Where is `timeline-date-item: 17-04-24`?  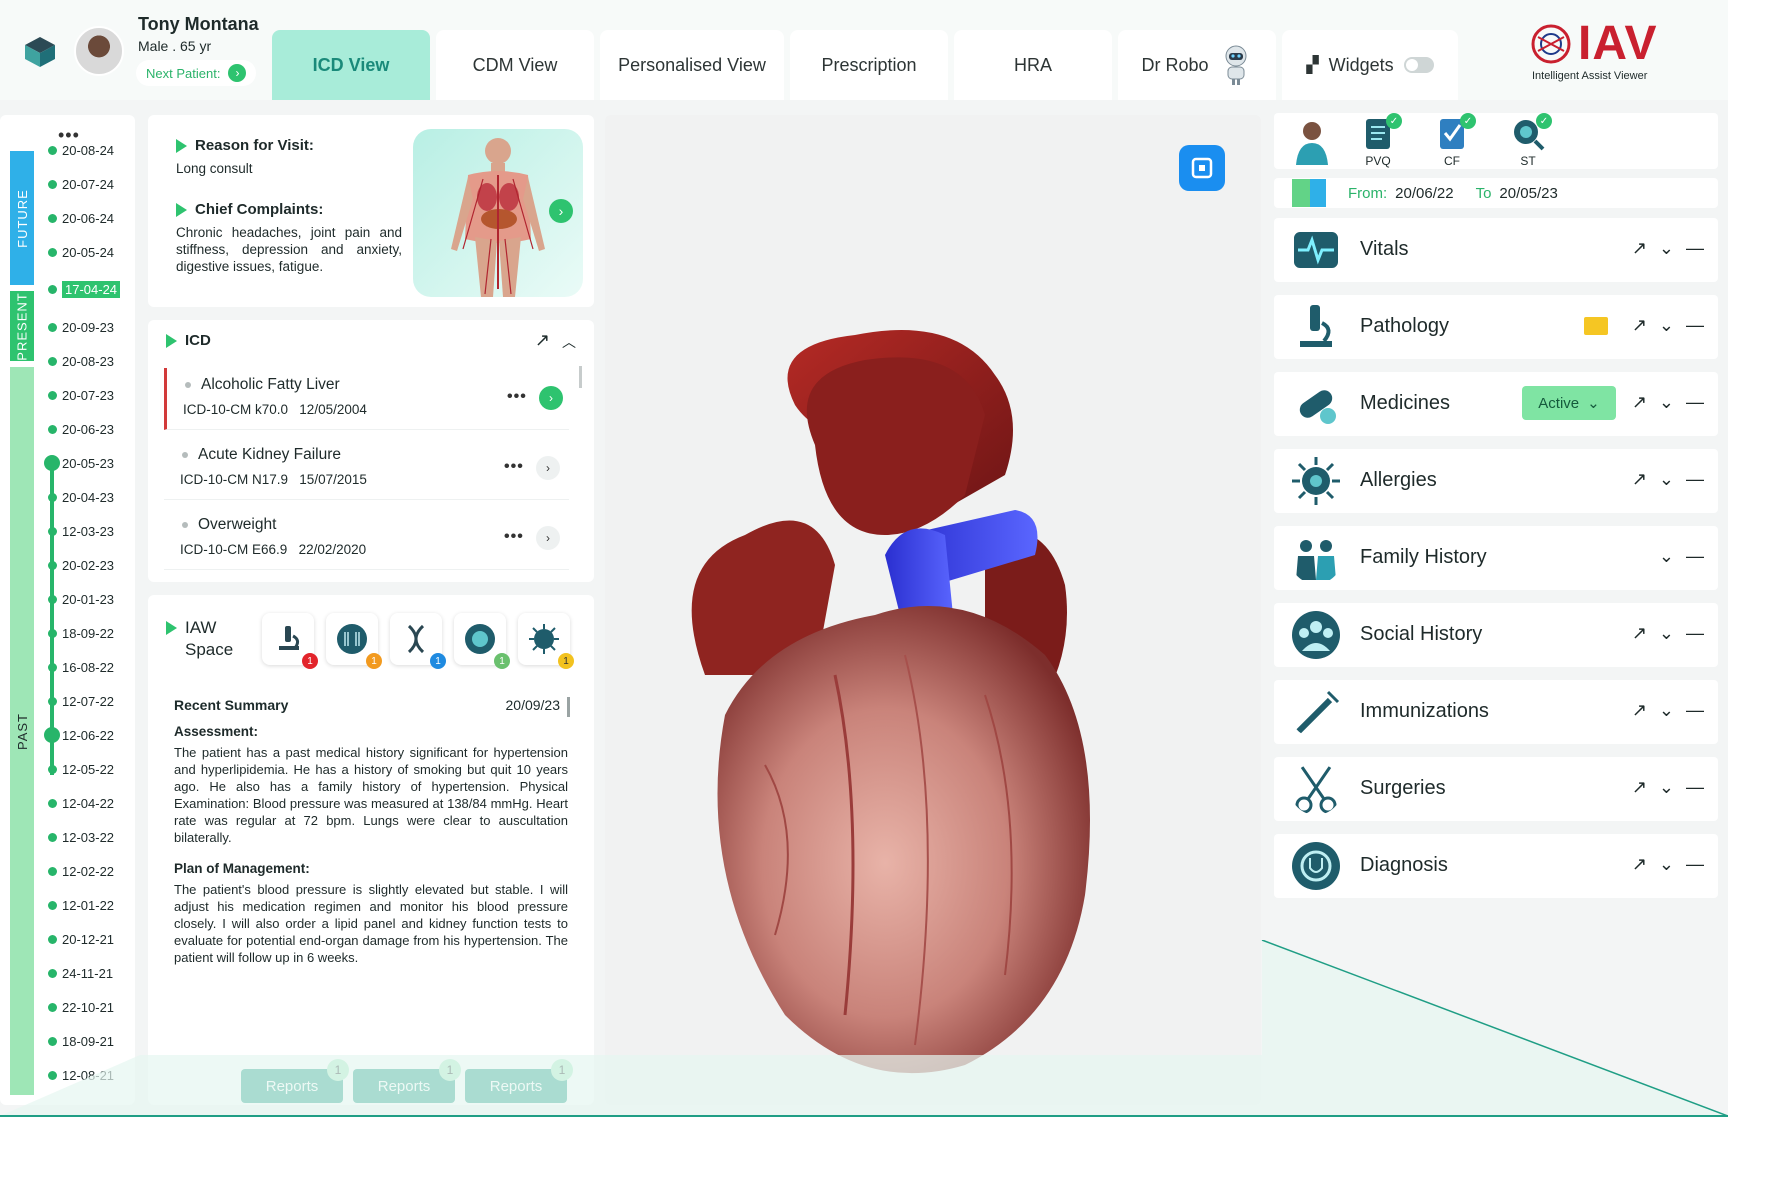 timeline-date-item: 17-04-24 is located at coordinates (84, 289).